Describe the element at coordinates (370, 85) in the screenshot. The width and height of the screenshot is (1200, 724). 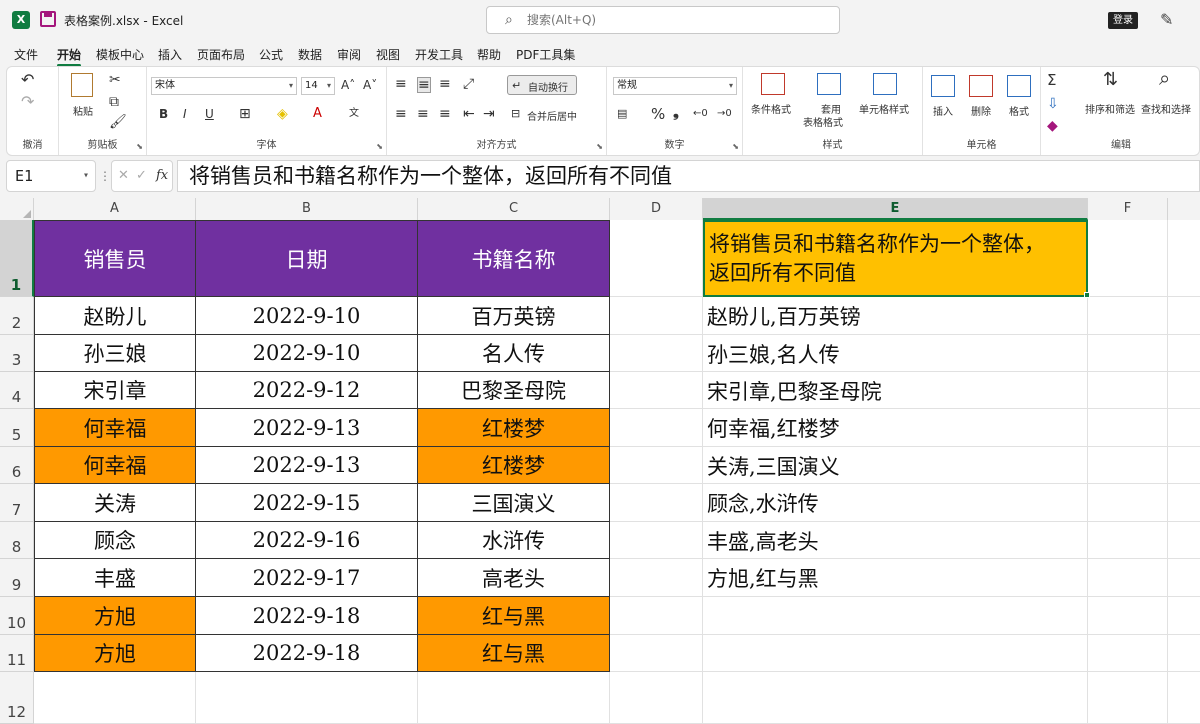
I see `decrease-font-icon: A˅` at that location.